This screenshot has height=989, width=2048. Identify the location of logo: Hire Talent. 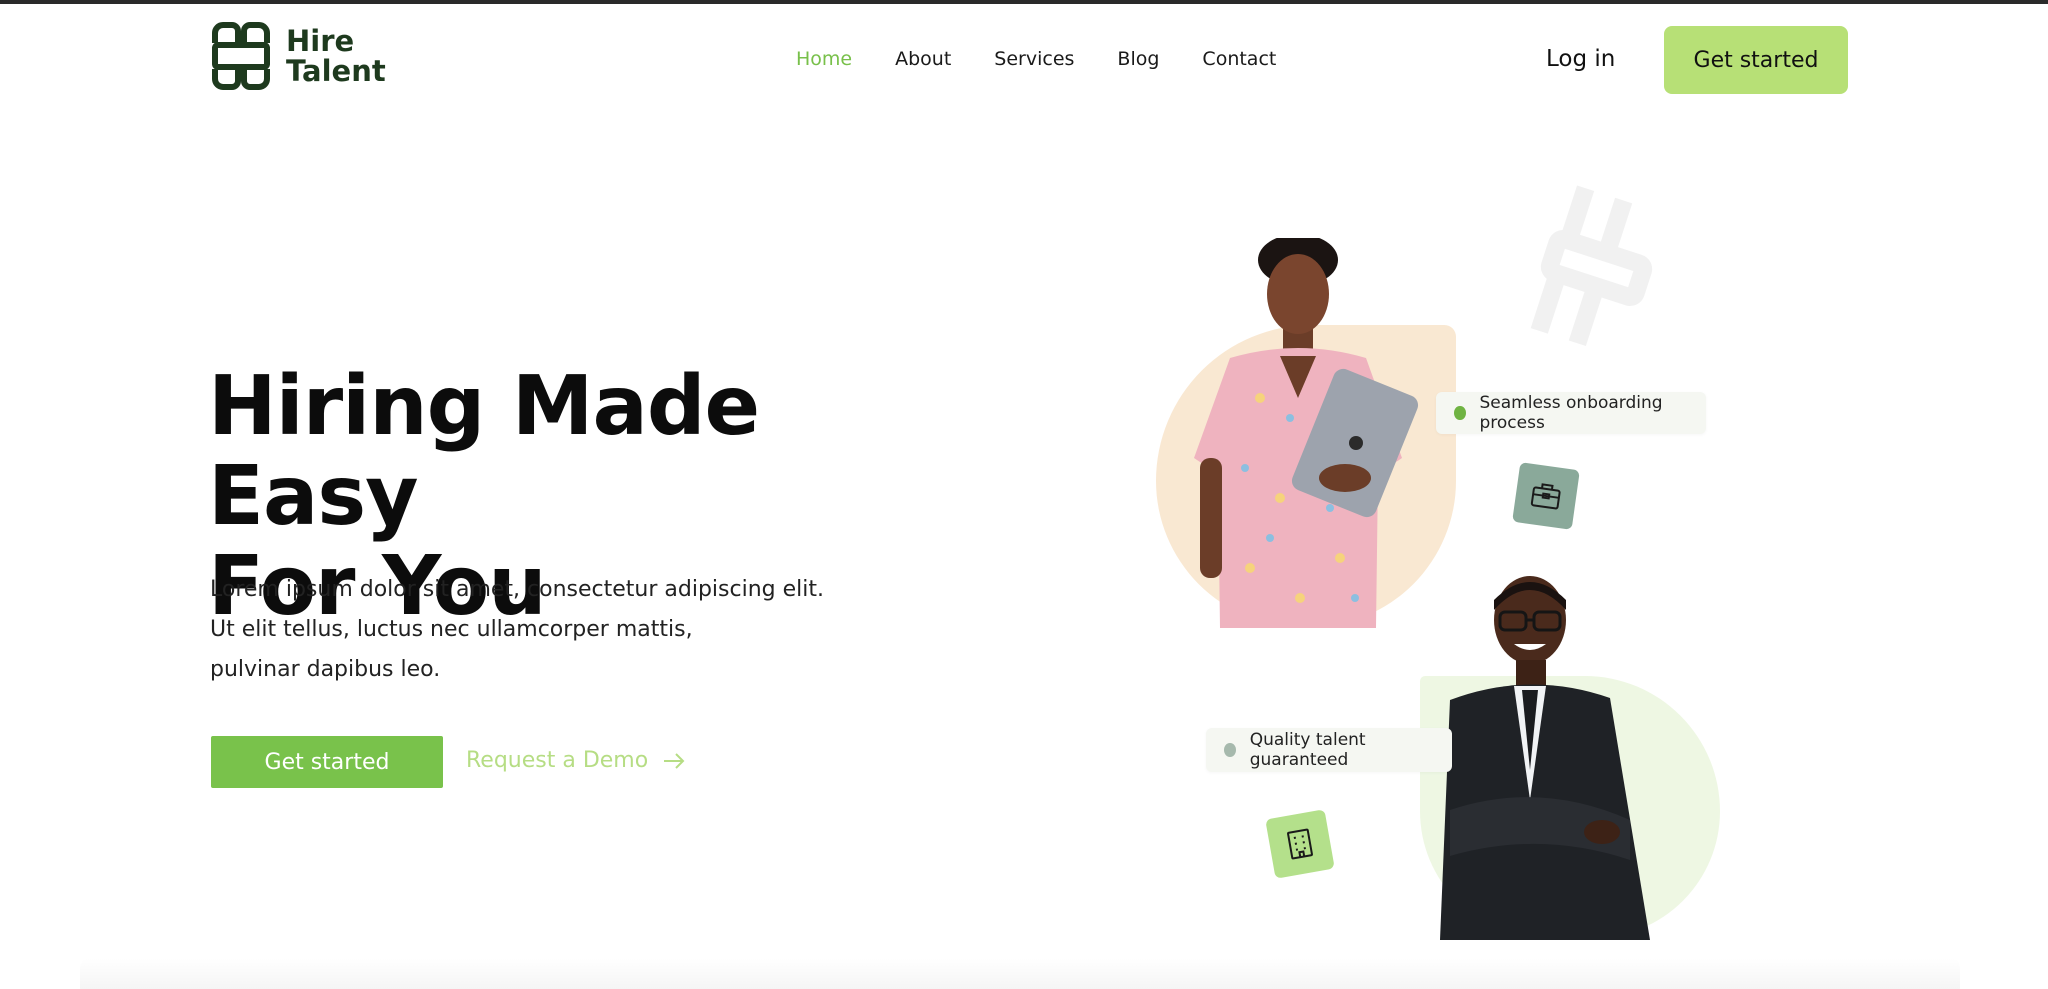
(298, 56).